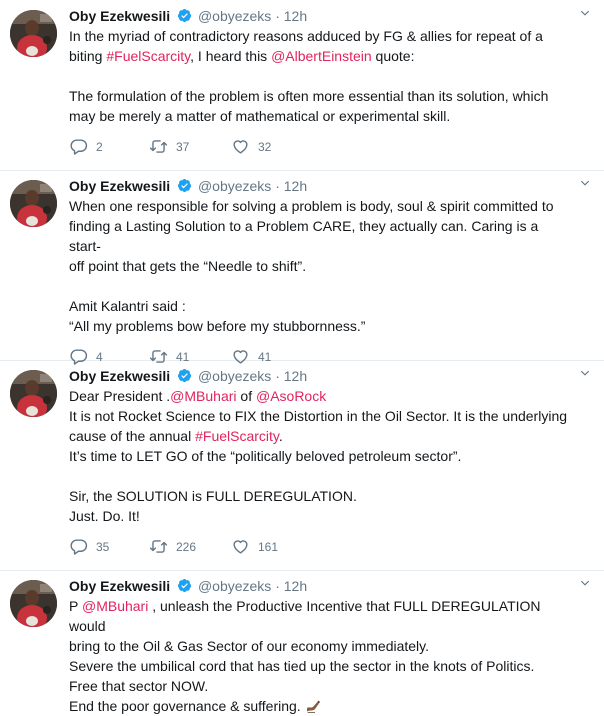  What do you see at coordinates (127, 306) in the screenshot?
I see `tweet-line: Amit Kalantri said :` at bounding box center [127, 306].